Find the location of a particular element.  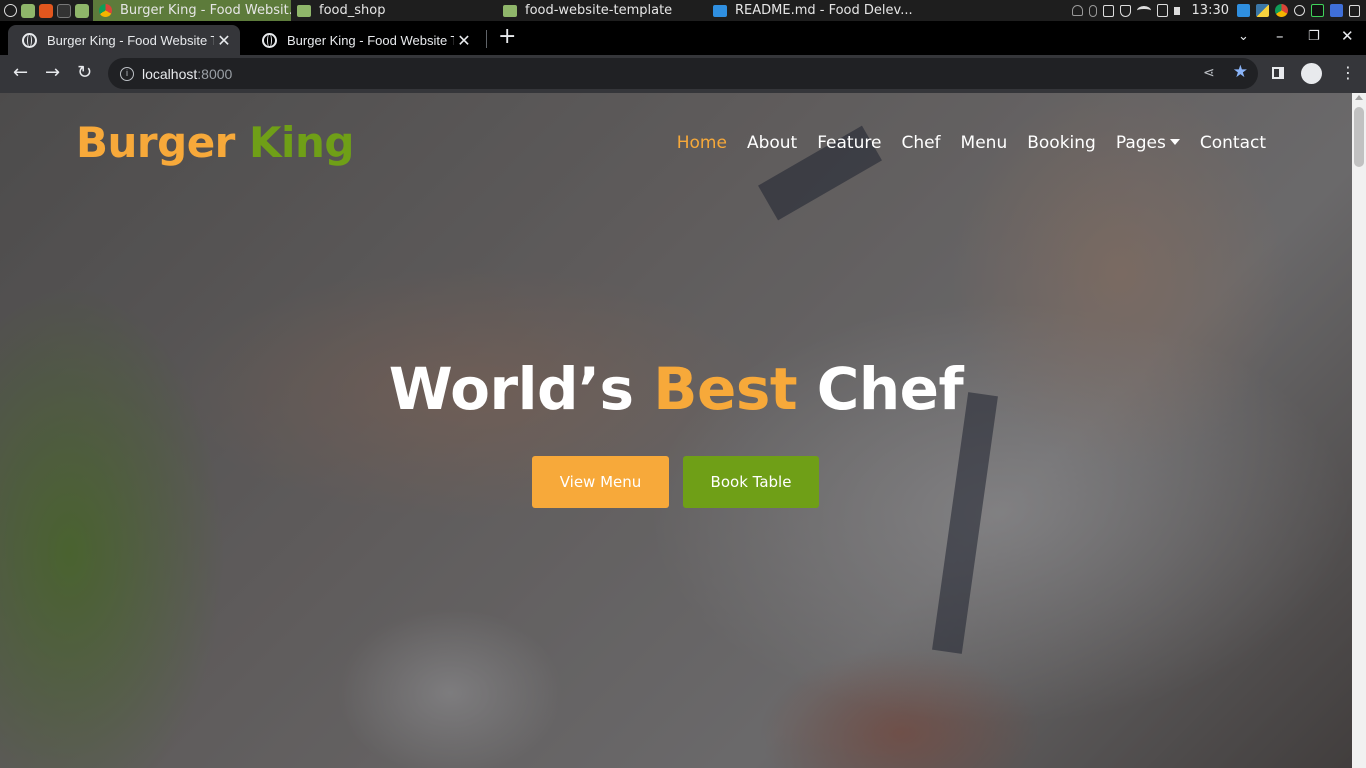

close-window-button: ✕ is located at coordinates (1347, 36).